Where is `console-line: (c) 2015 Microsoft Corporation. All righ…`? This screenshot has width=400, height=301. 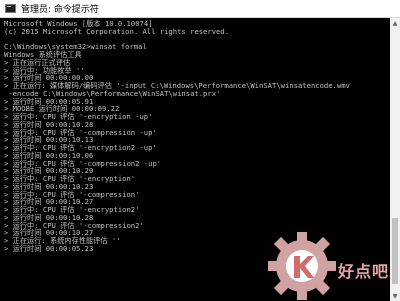 console-line: (c) 2015 Microsoft Corporation. All righ… is located at coordinates (117, 31).